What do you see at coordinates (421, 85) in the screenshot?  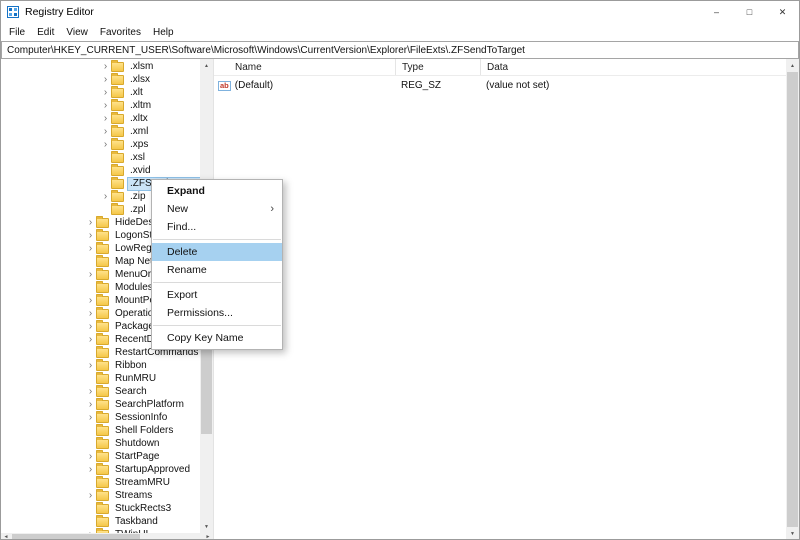 I see `value-type: REG_SZ` at bounding box center [421, 85].